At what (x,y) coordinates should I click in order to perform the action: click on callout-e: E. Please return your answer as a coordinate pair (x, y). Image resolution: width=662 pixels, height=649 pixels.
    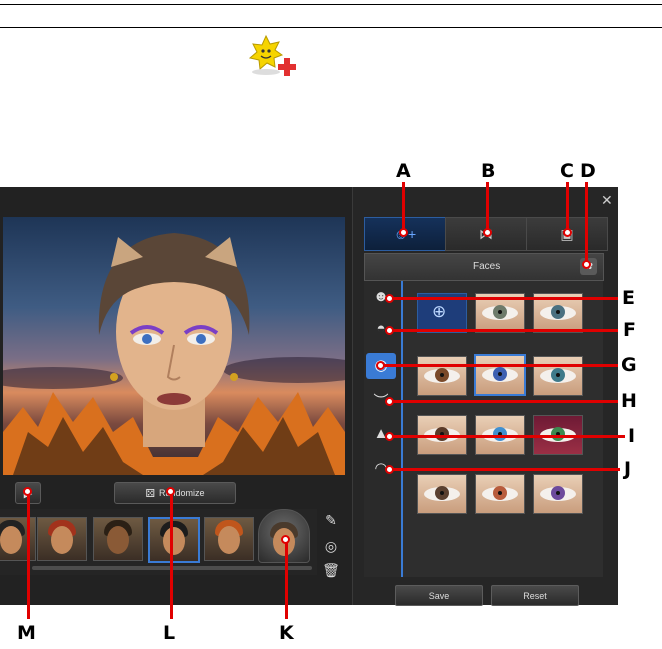
    Looking at the image, I should click on (628, 298).